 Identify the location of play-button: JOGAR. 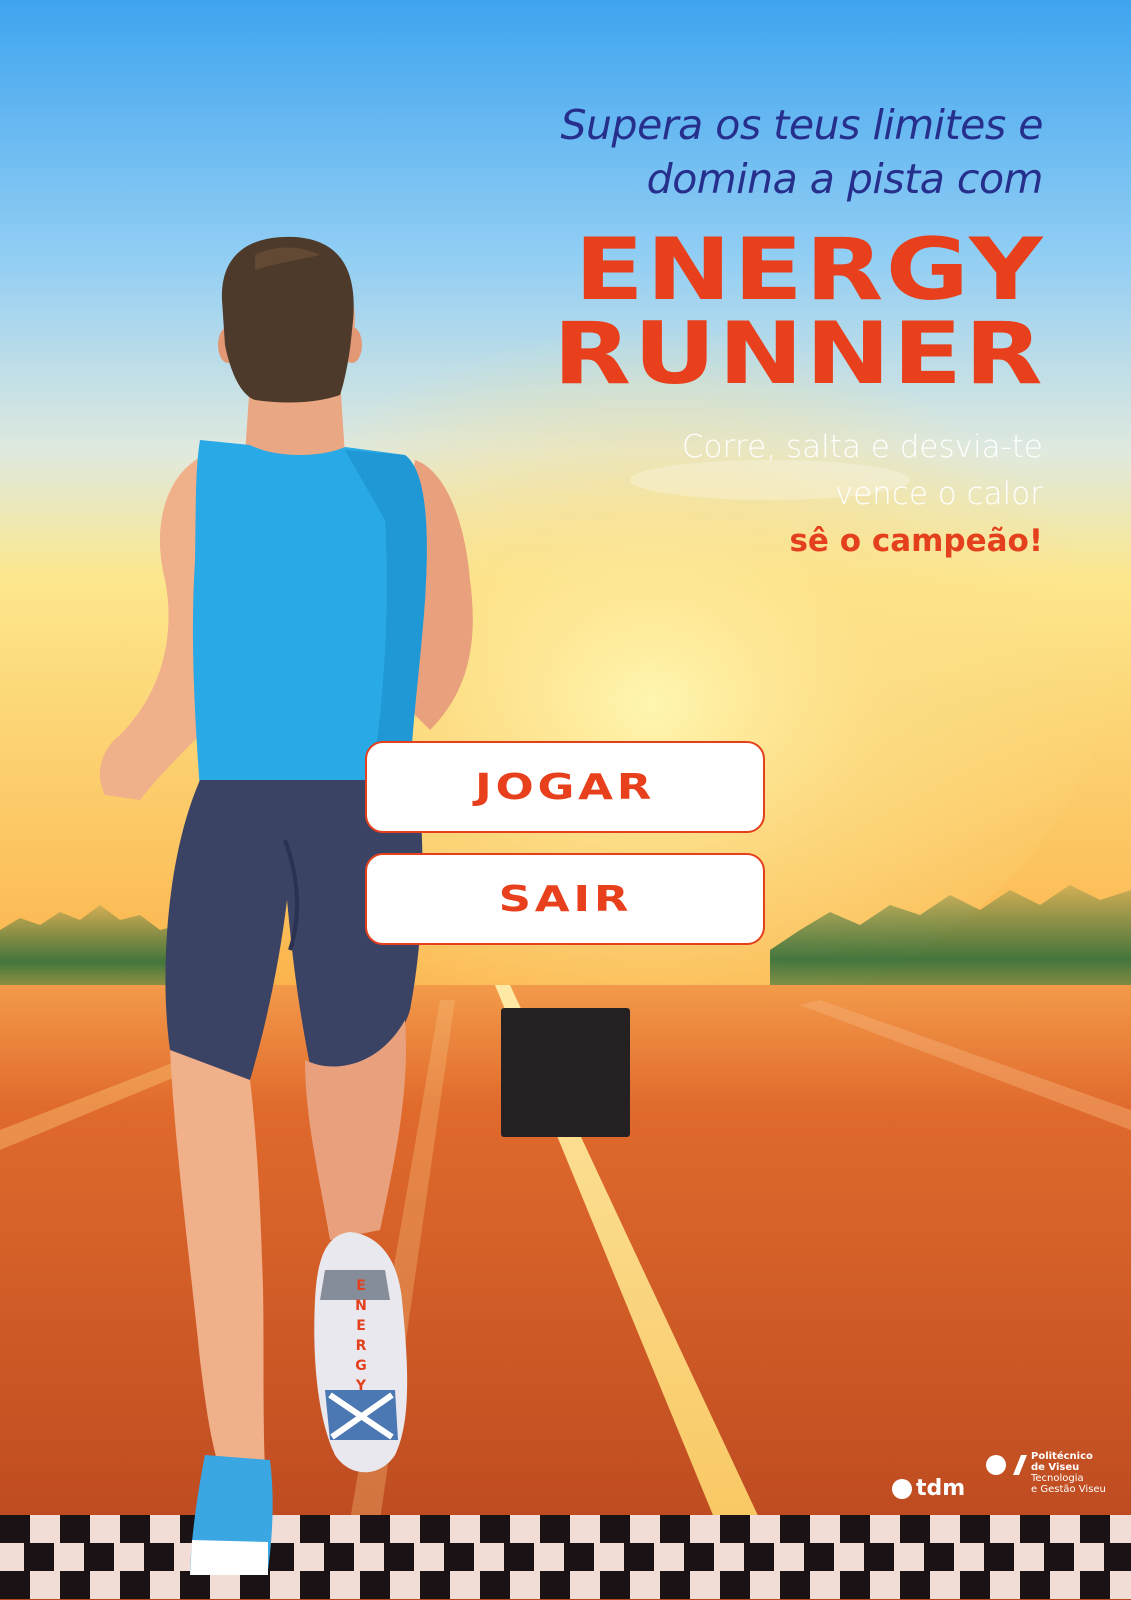
(565, 787).